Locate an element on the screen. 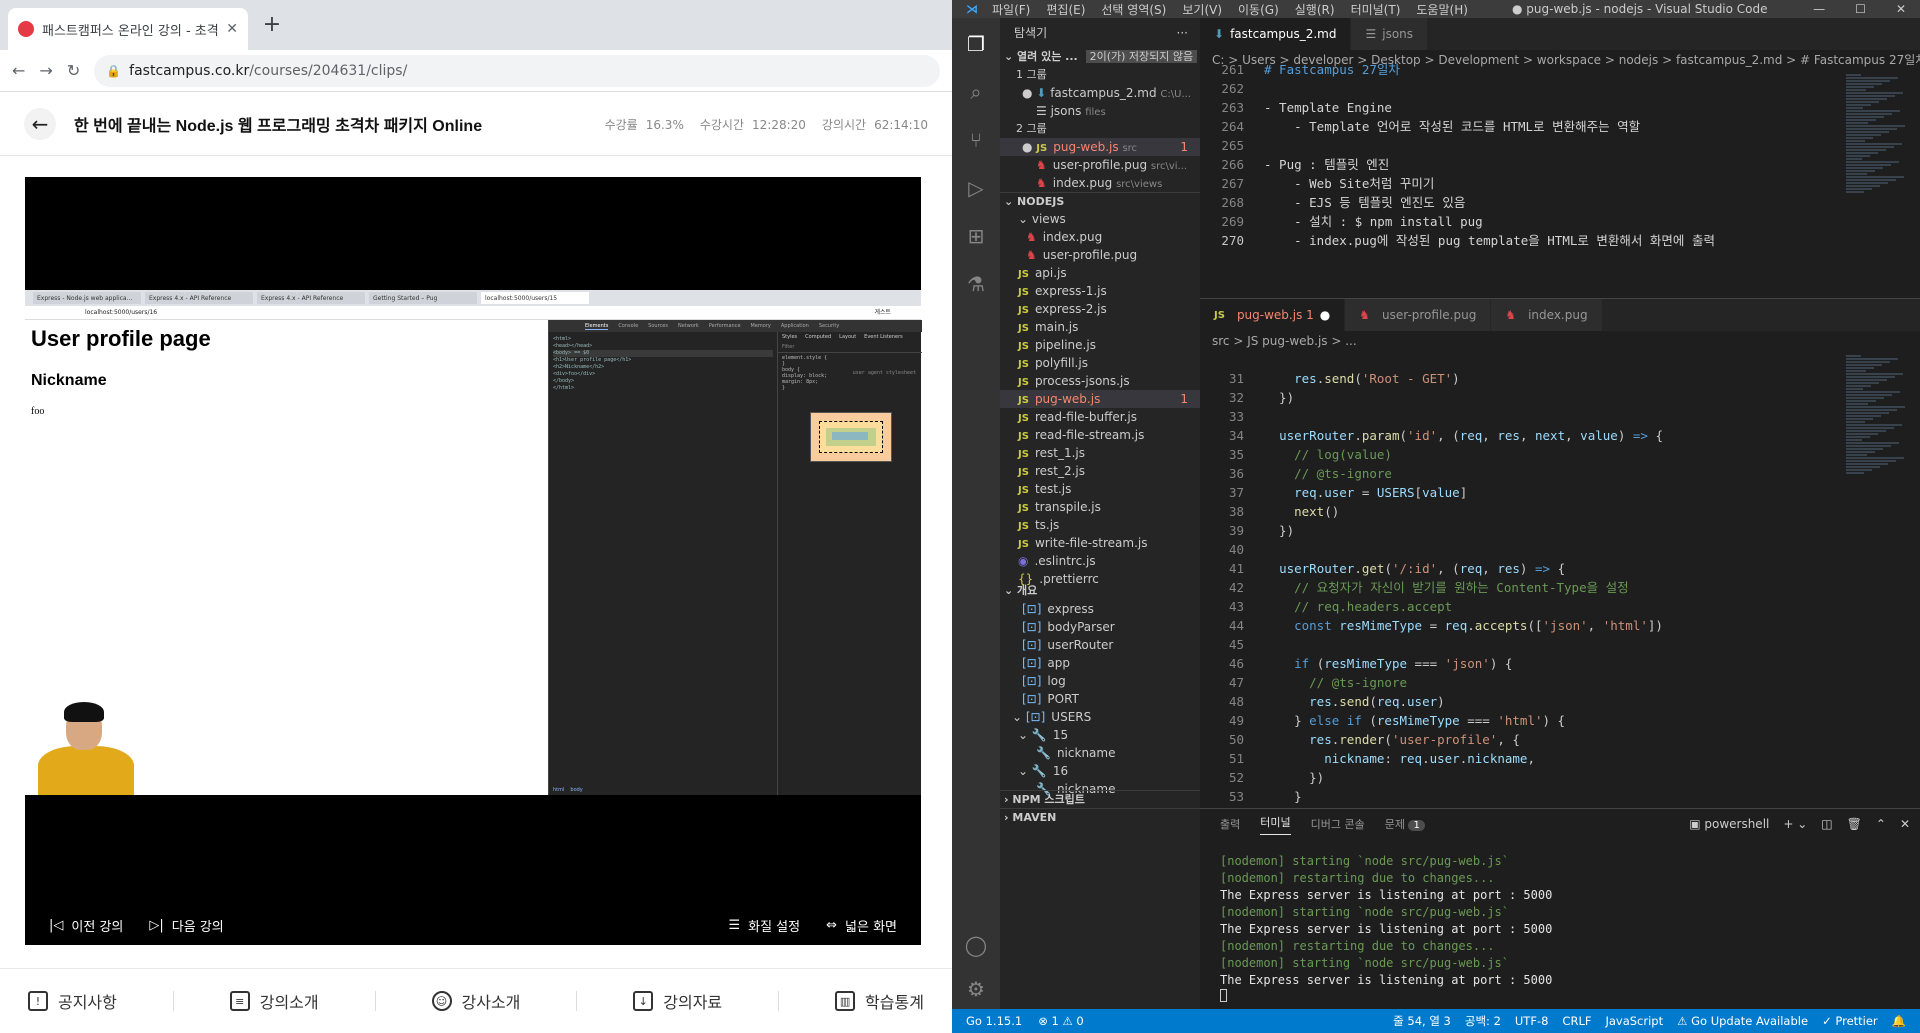 The height and width of the screenshot is (1033, 1920). panel-tab-debug-console: 디버그 콘솔 is located at coordinates (1338, 824).